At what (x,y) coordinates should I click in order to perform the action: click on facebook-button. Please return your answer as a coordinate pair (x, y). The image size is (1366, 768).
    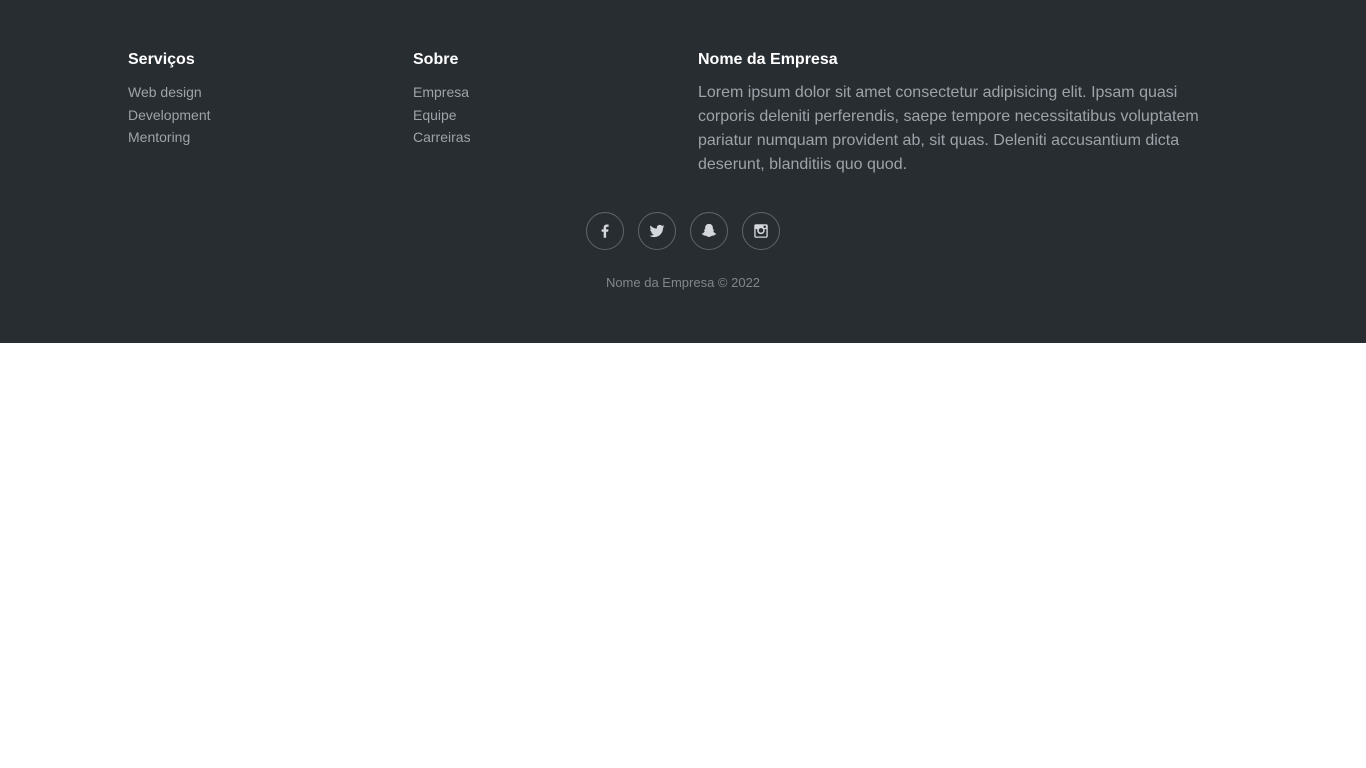
    Looking at the image, I should click on (605, 231).